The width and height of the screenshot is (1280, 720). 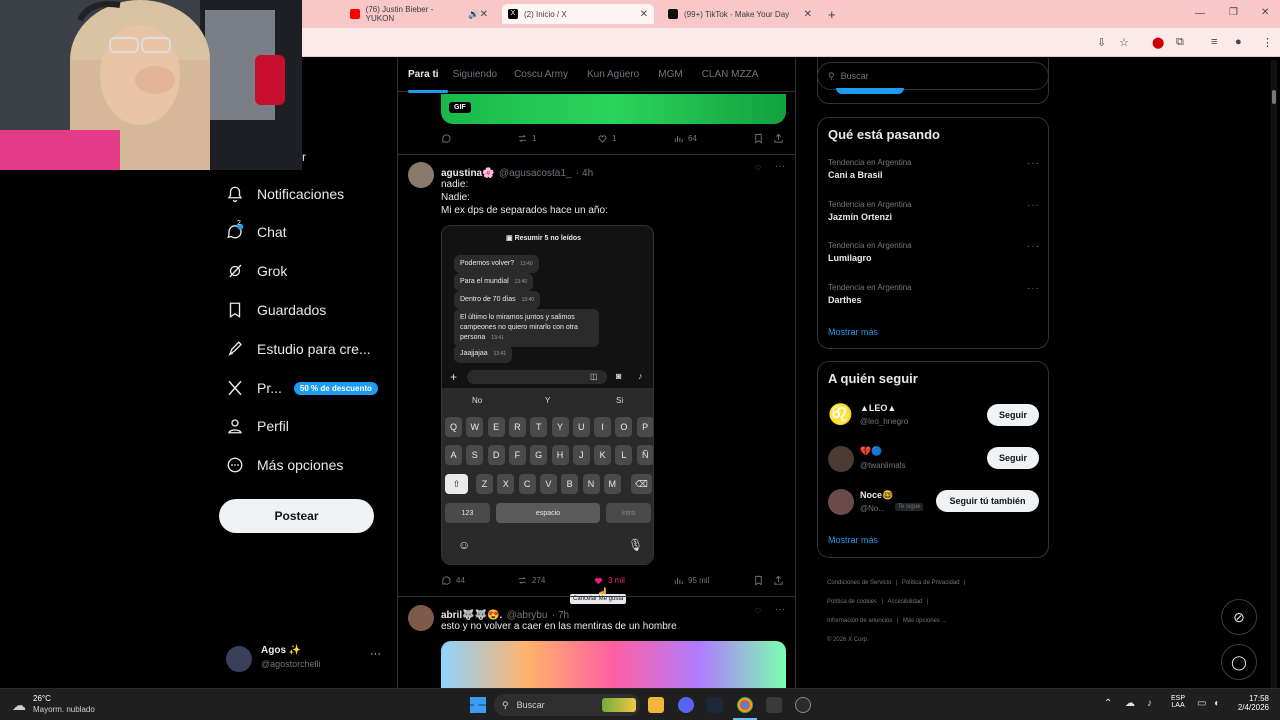 I want to click on minimize-icon: —, so click(x=1200, y=13).